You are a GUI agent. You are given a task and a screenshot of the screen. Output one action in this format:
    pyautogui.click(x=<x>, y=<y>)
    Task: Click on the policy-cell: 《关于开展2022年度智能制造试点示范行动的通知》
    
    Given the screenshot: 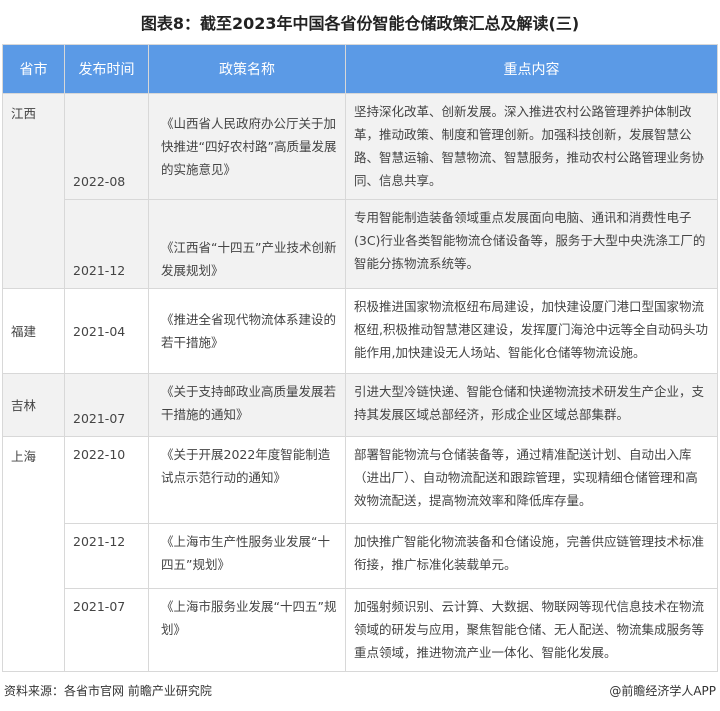 What is the action you would take?
    pyautogui.click(x=247, y=480)
    